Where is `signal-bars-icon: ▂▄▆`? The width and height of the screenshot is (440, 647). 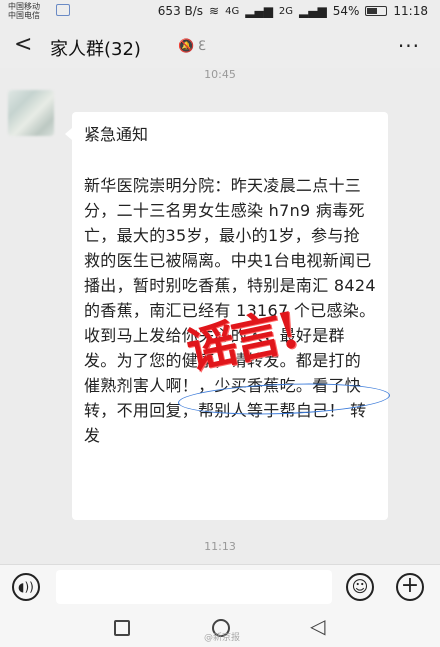 signal-bars-icon: ▂▄▆ is located at coordinates (259, 11).